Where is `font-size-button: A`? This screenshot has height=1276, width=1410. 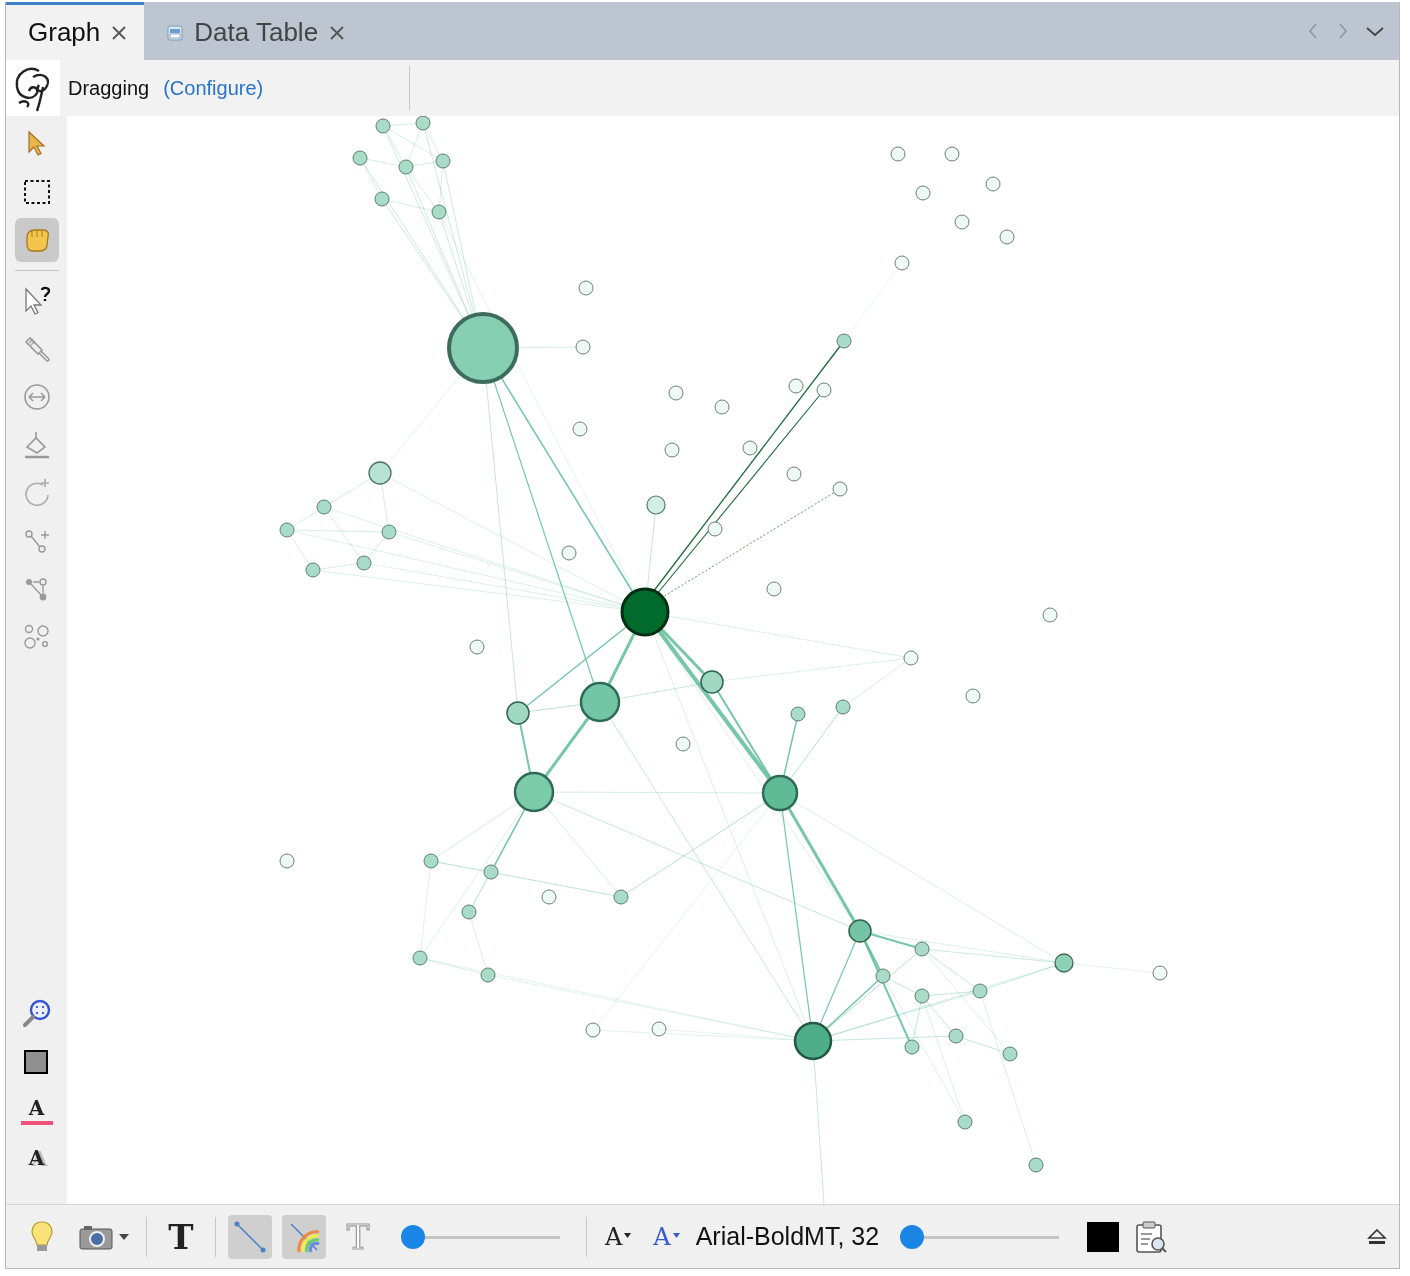
font-size-button: A is located at coordinates (618, 1236).